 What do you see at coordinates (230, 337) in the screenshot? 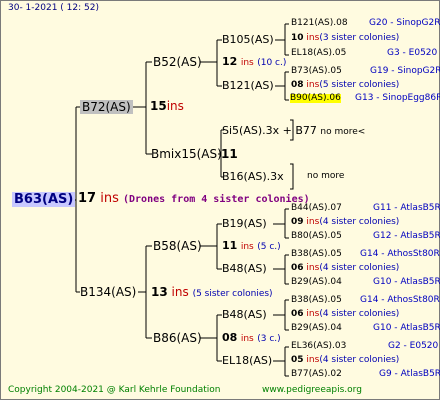
I see `b48b-count: 08` at bounding box center [230, 337].